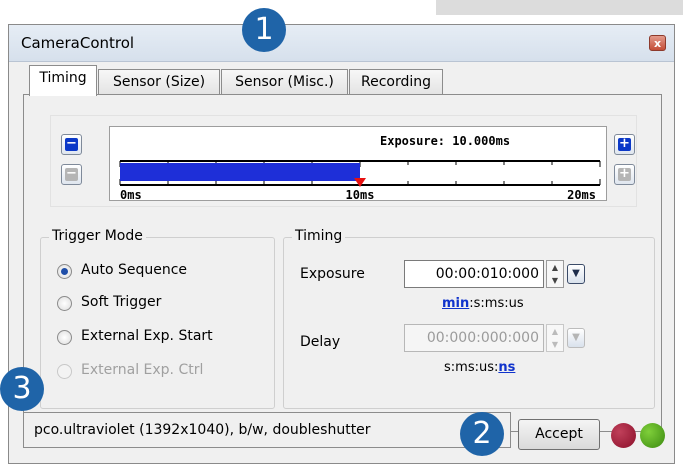 The height and width of the screenshot is (468, 683). What do you see at coordinates (559, 434) in the screenshot?
I see `accept-button: Accept` at bounding box center [559, 434].